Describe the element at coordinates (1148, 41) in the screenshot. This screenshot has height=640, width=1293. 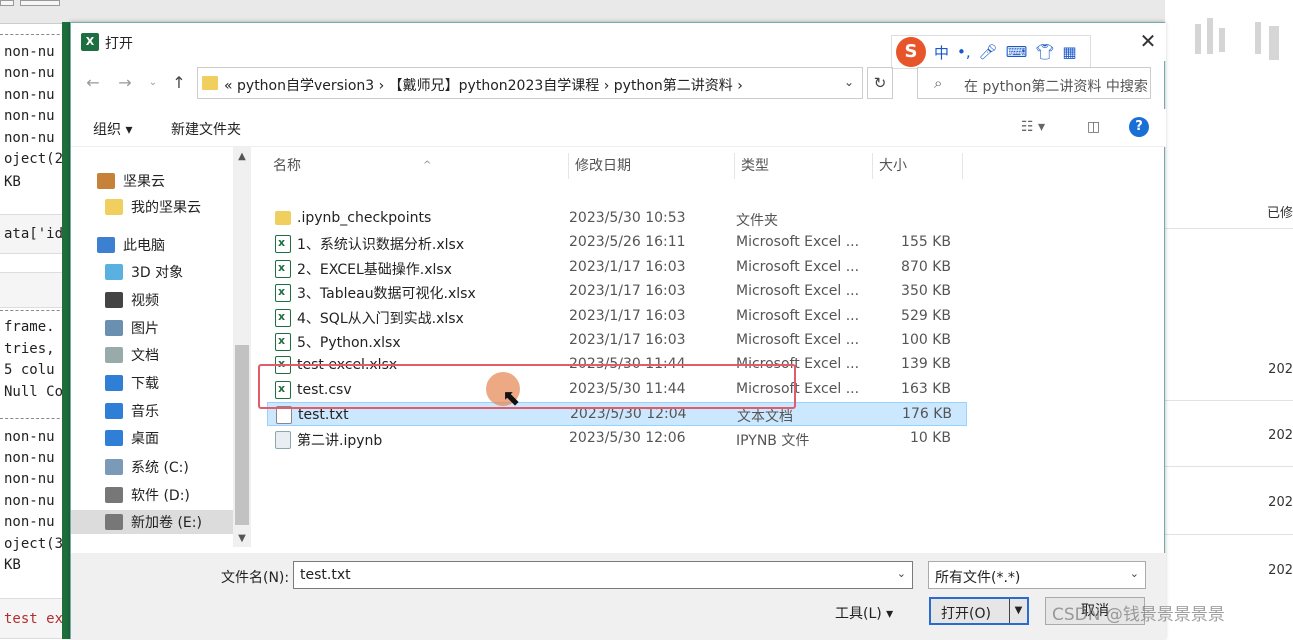
I see `close-button: ✕` at that location.